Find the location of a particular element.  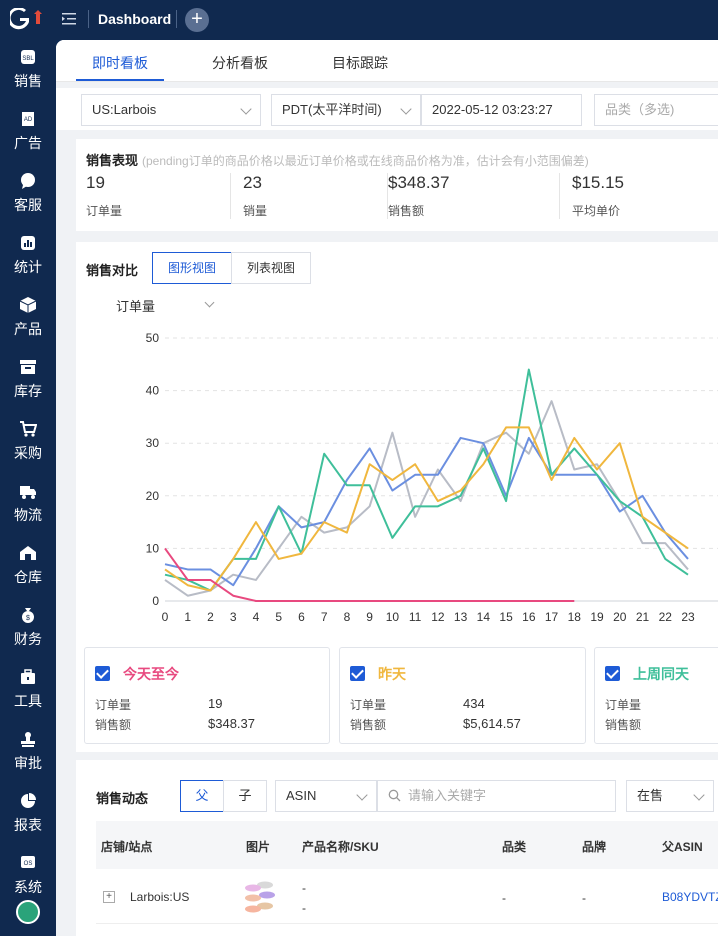

metric-label: 销售额 is located at coordinates (406, 211).